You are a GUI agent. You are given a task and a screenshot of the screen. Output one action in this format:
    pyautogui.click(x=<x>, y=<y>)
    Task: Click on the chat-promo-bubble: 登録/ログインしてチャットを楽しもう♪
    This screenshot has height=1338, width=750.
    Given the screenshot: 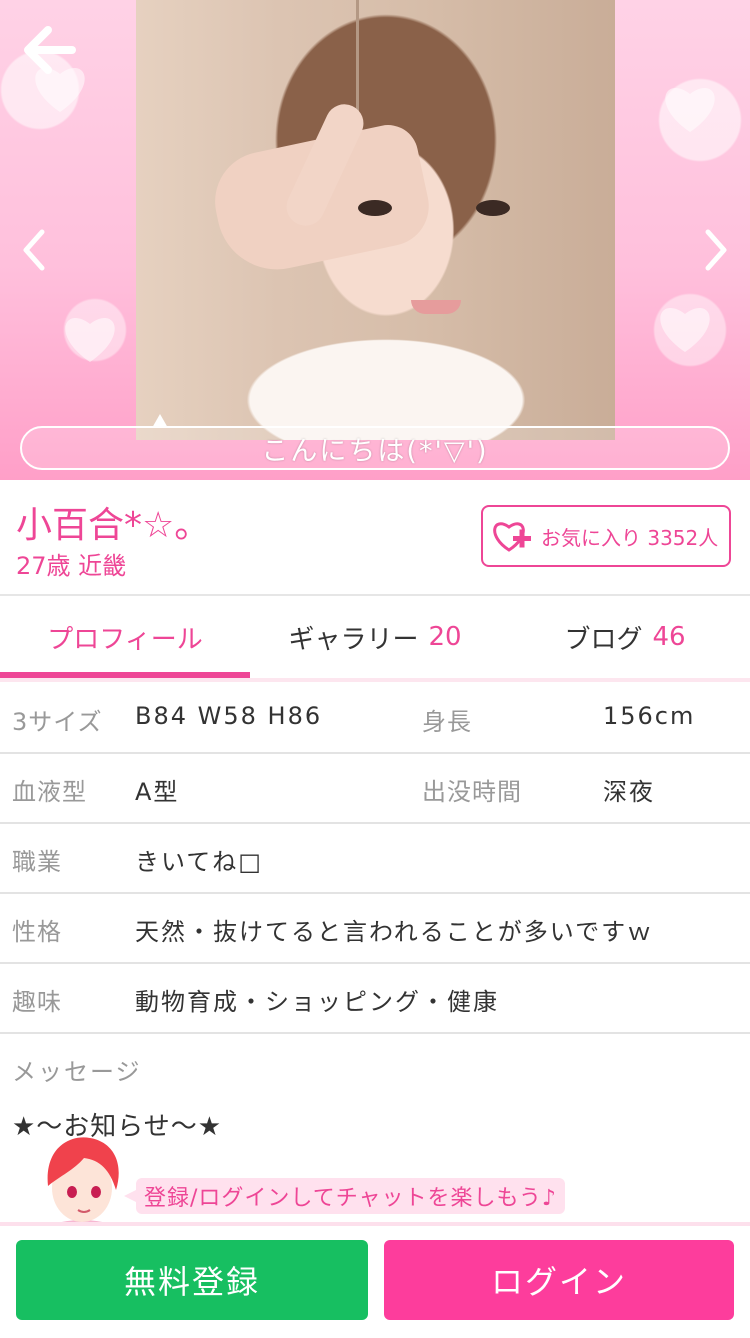 What is the action you would take?
    pyautogui.click(x=344, y=1196)
    